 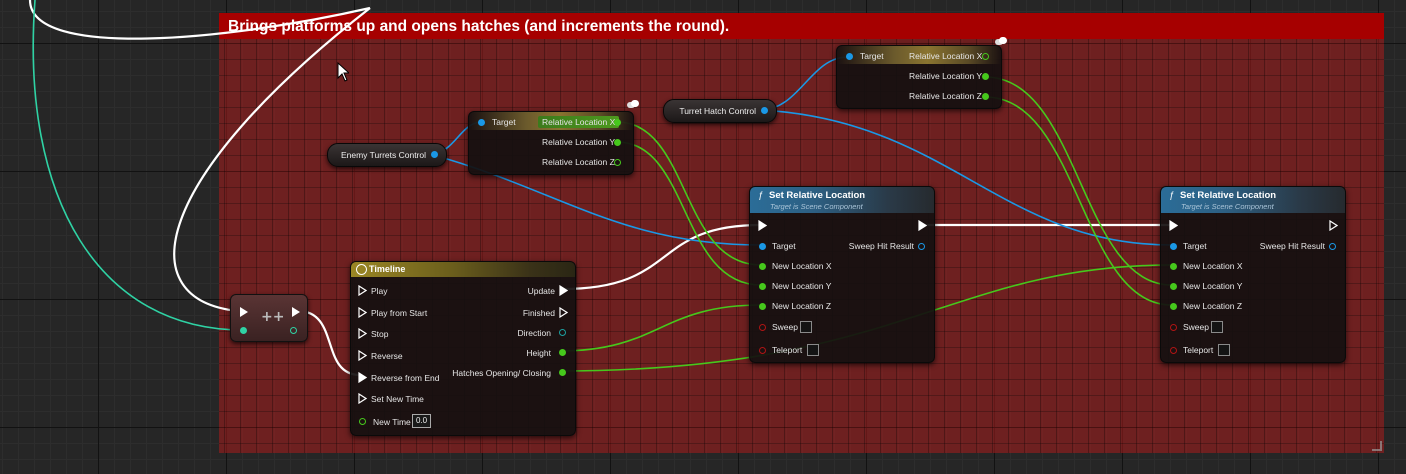 I want to click on new-time-pin, so click(x=362, y=421).